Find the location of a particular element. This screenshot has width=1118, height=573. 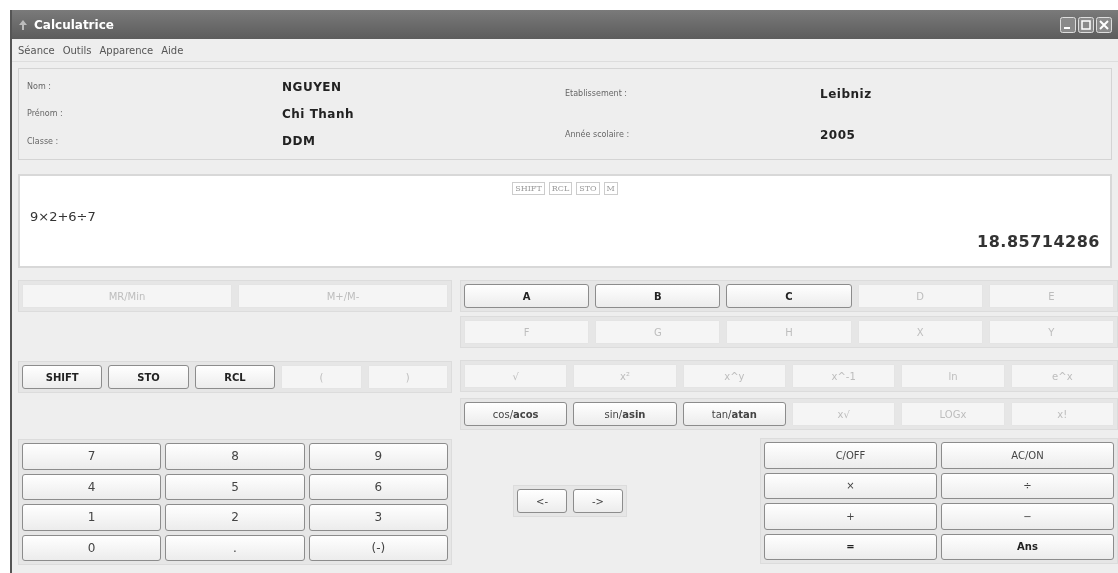

calculator-key: B is located at coordinates (658, 296).